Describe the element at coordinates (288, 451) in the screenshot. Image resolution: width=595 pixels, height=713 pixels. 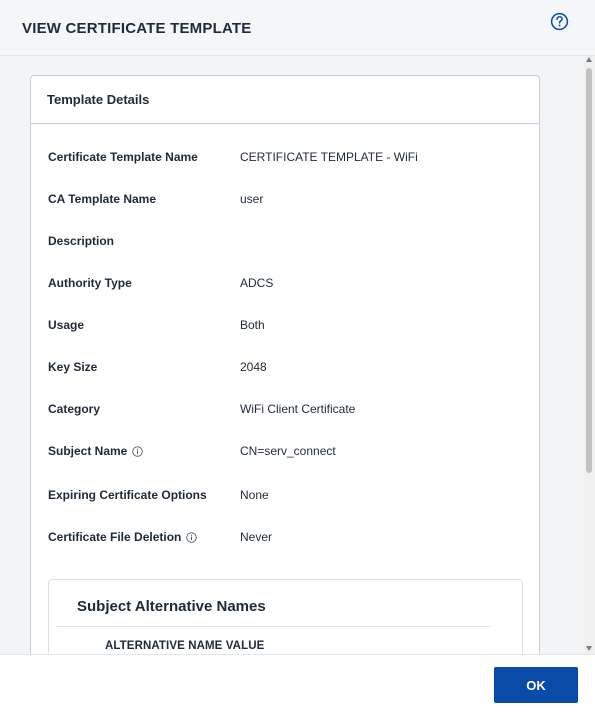
I see `detail-value: CN=serv_connect` at that location.